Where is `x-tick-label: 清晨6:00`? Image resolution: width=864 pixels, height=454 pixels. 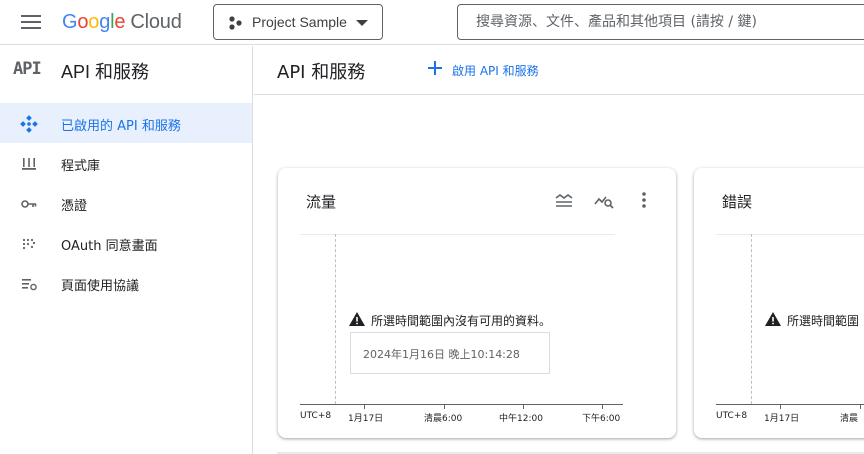
x-tick-label: 清晨6:00 is located at coordinates (443, 419).